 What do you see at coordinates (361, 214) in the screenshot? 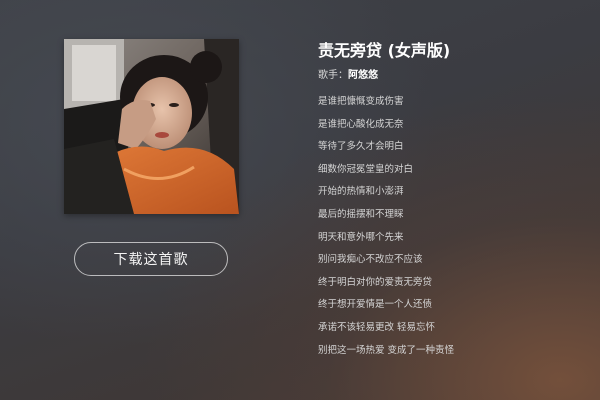
I see `lyric-line: 最后的摇摆和不理睬` at bounding box center [361, 214].